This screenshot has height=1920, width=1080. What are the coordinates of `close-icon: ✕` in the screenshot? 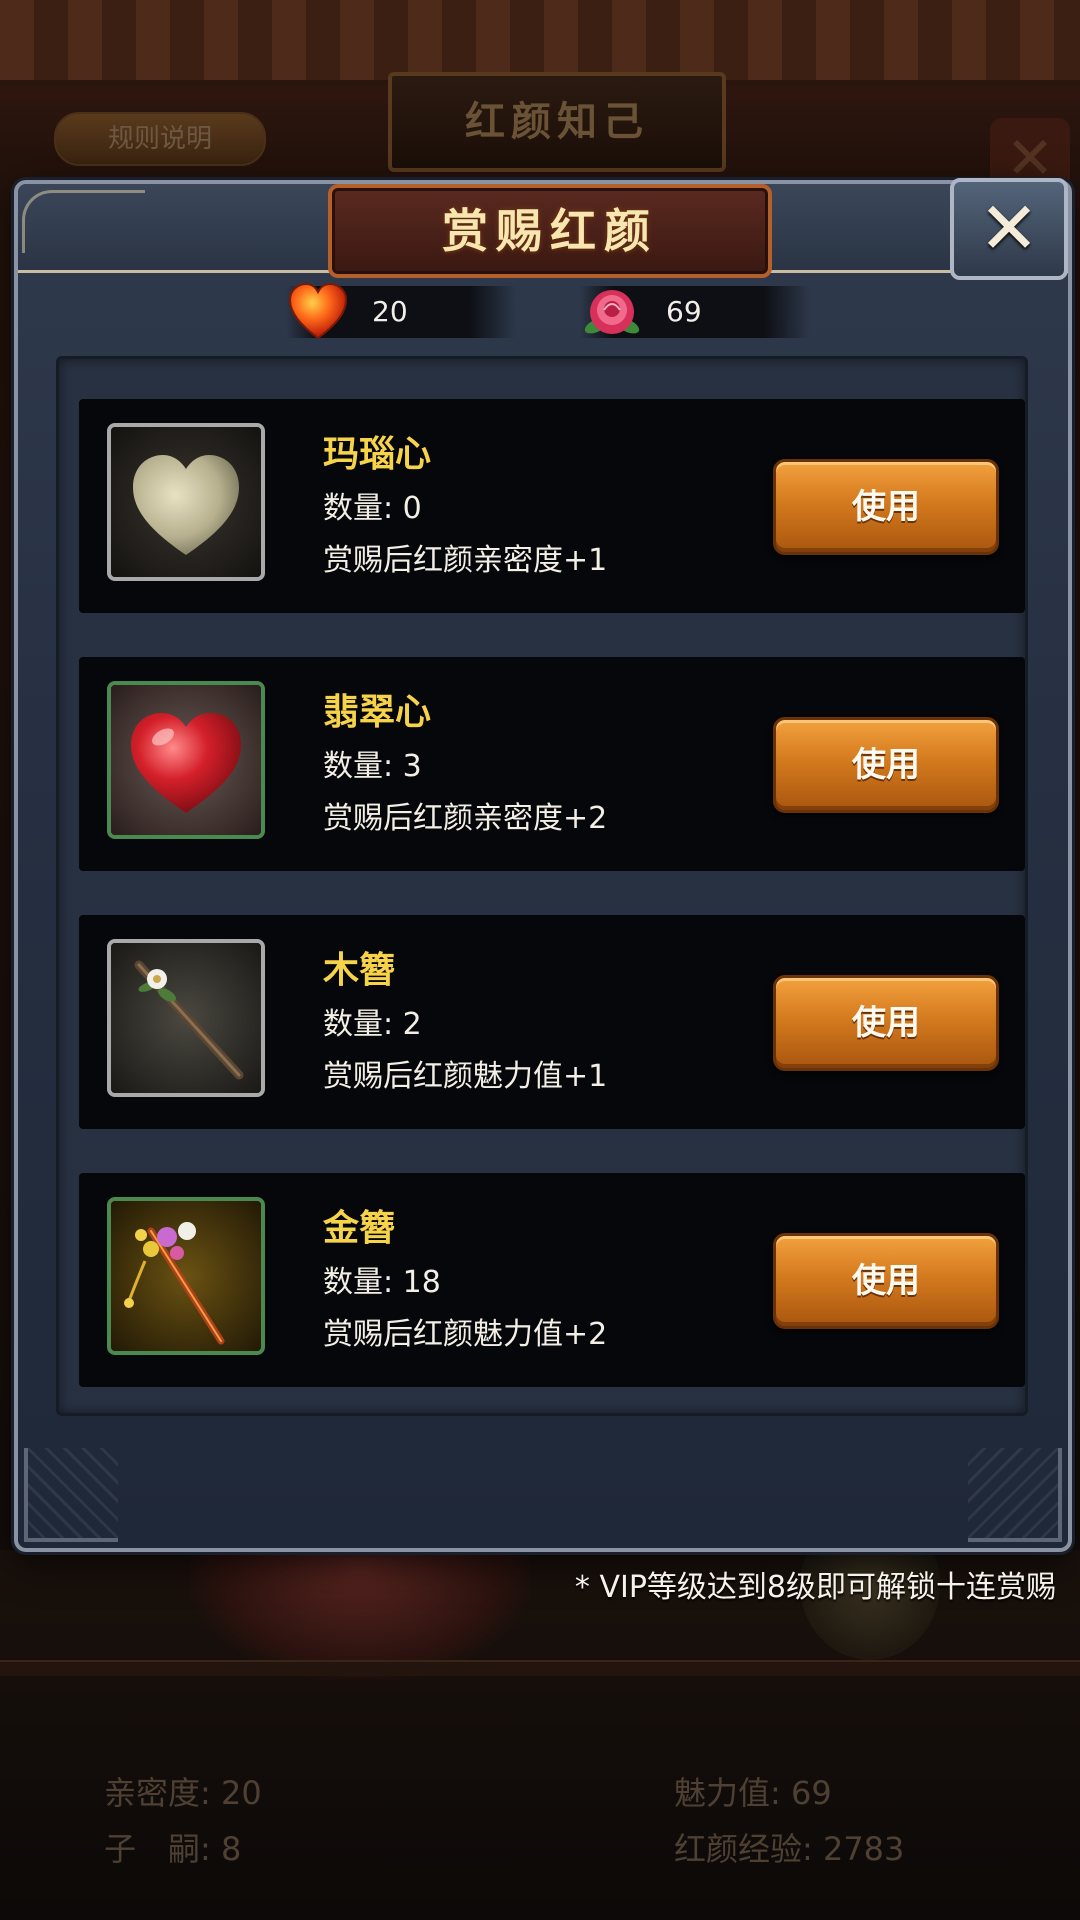 It's located at (1009, 228).